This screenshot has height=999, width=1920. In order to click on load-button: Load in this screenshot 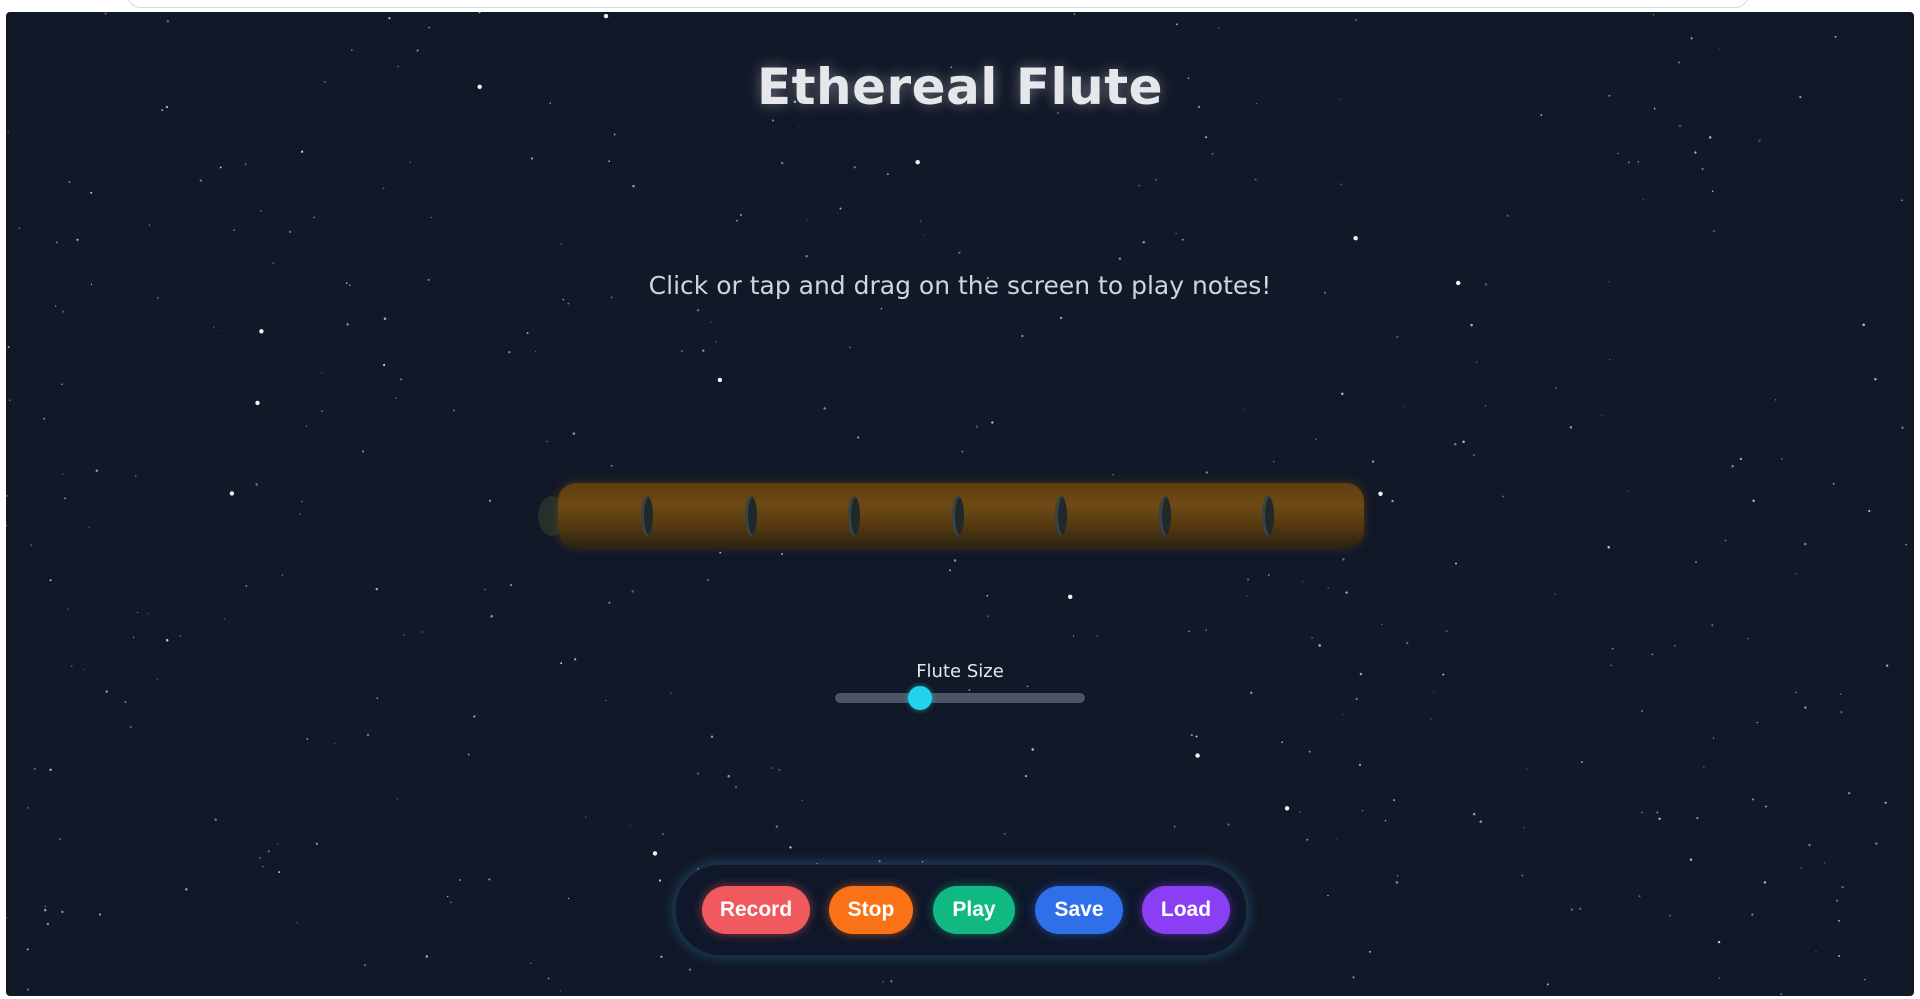, I will do `click(1186, 910)`.